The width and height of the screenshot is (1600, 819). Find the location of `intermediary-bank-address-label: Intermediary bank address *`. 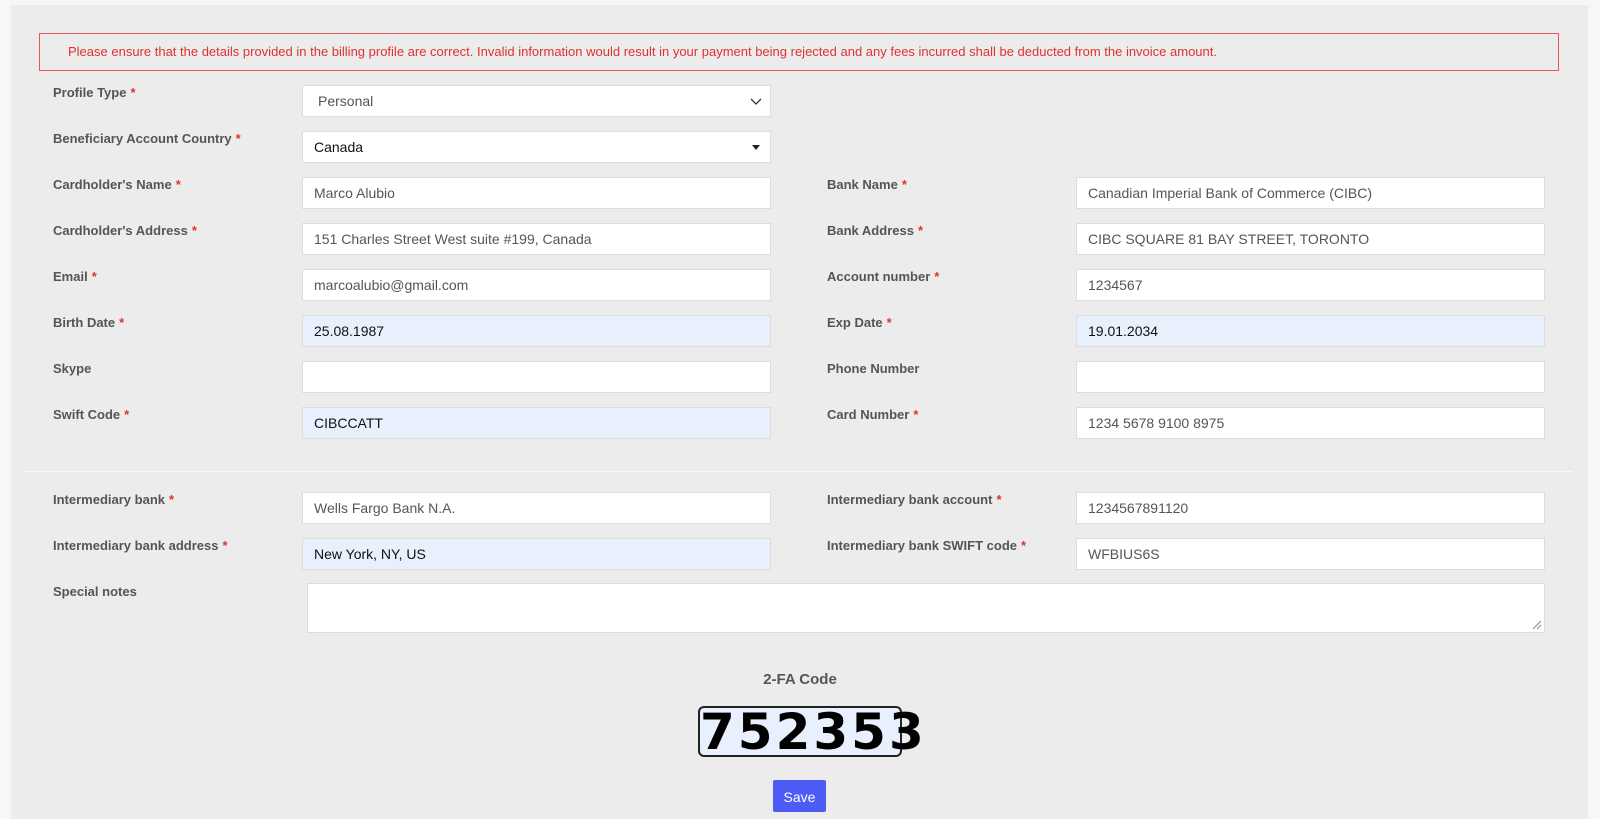

intermediary-bank-address-label: Intermediary bank address * is located at coordinates (140, 545).